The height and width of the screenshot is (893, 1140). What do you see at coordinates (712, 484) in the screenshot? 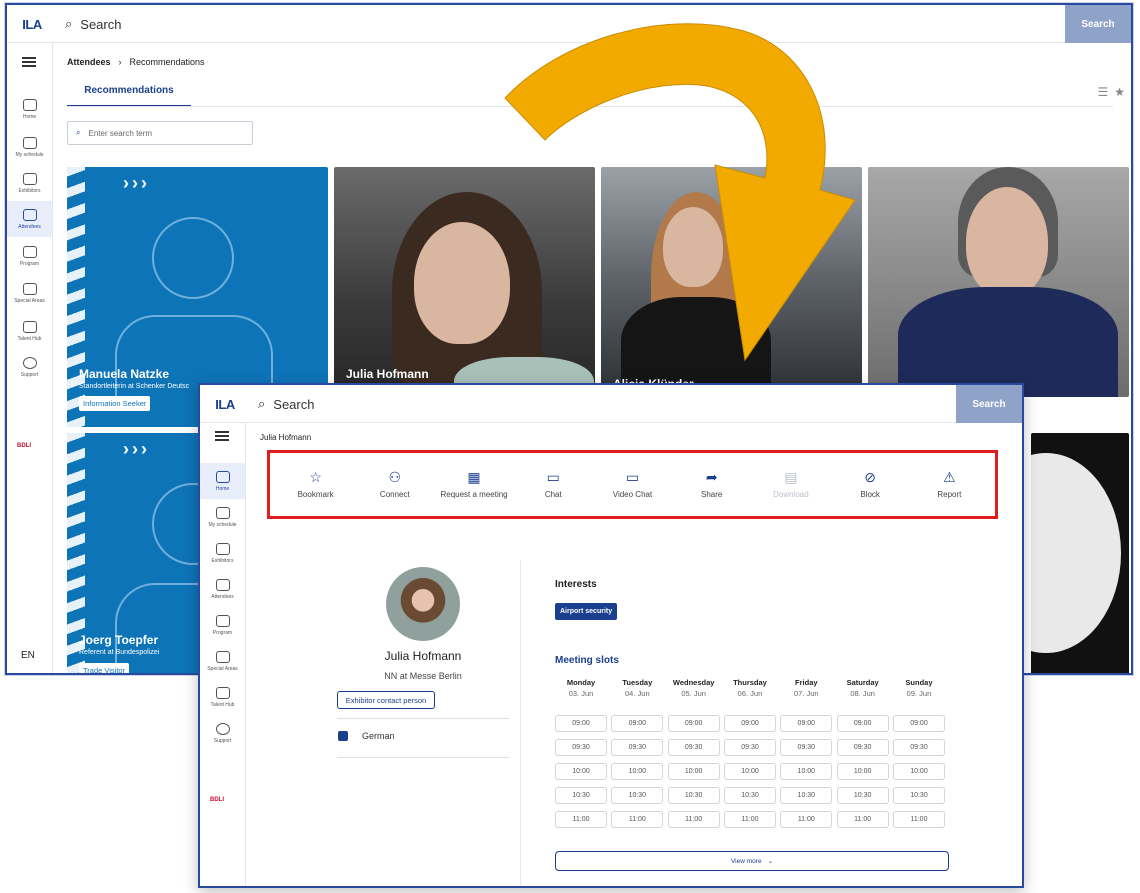
I see `share-button: ➦ Share` at bounding box center [712, 484].